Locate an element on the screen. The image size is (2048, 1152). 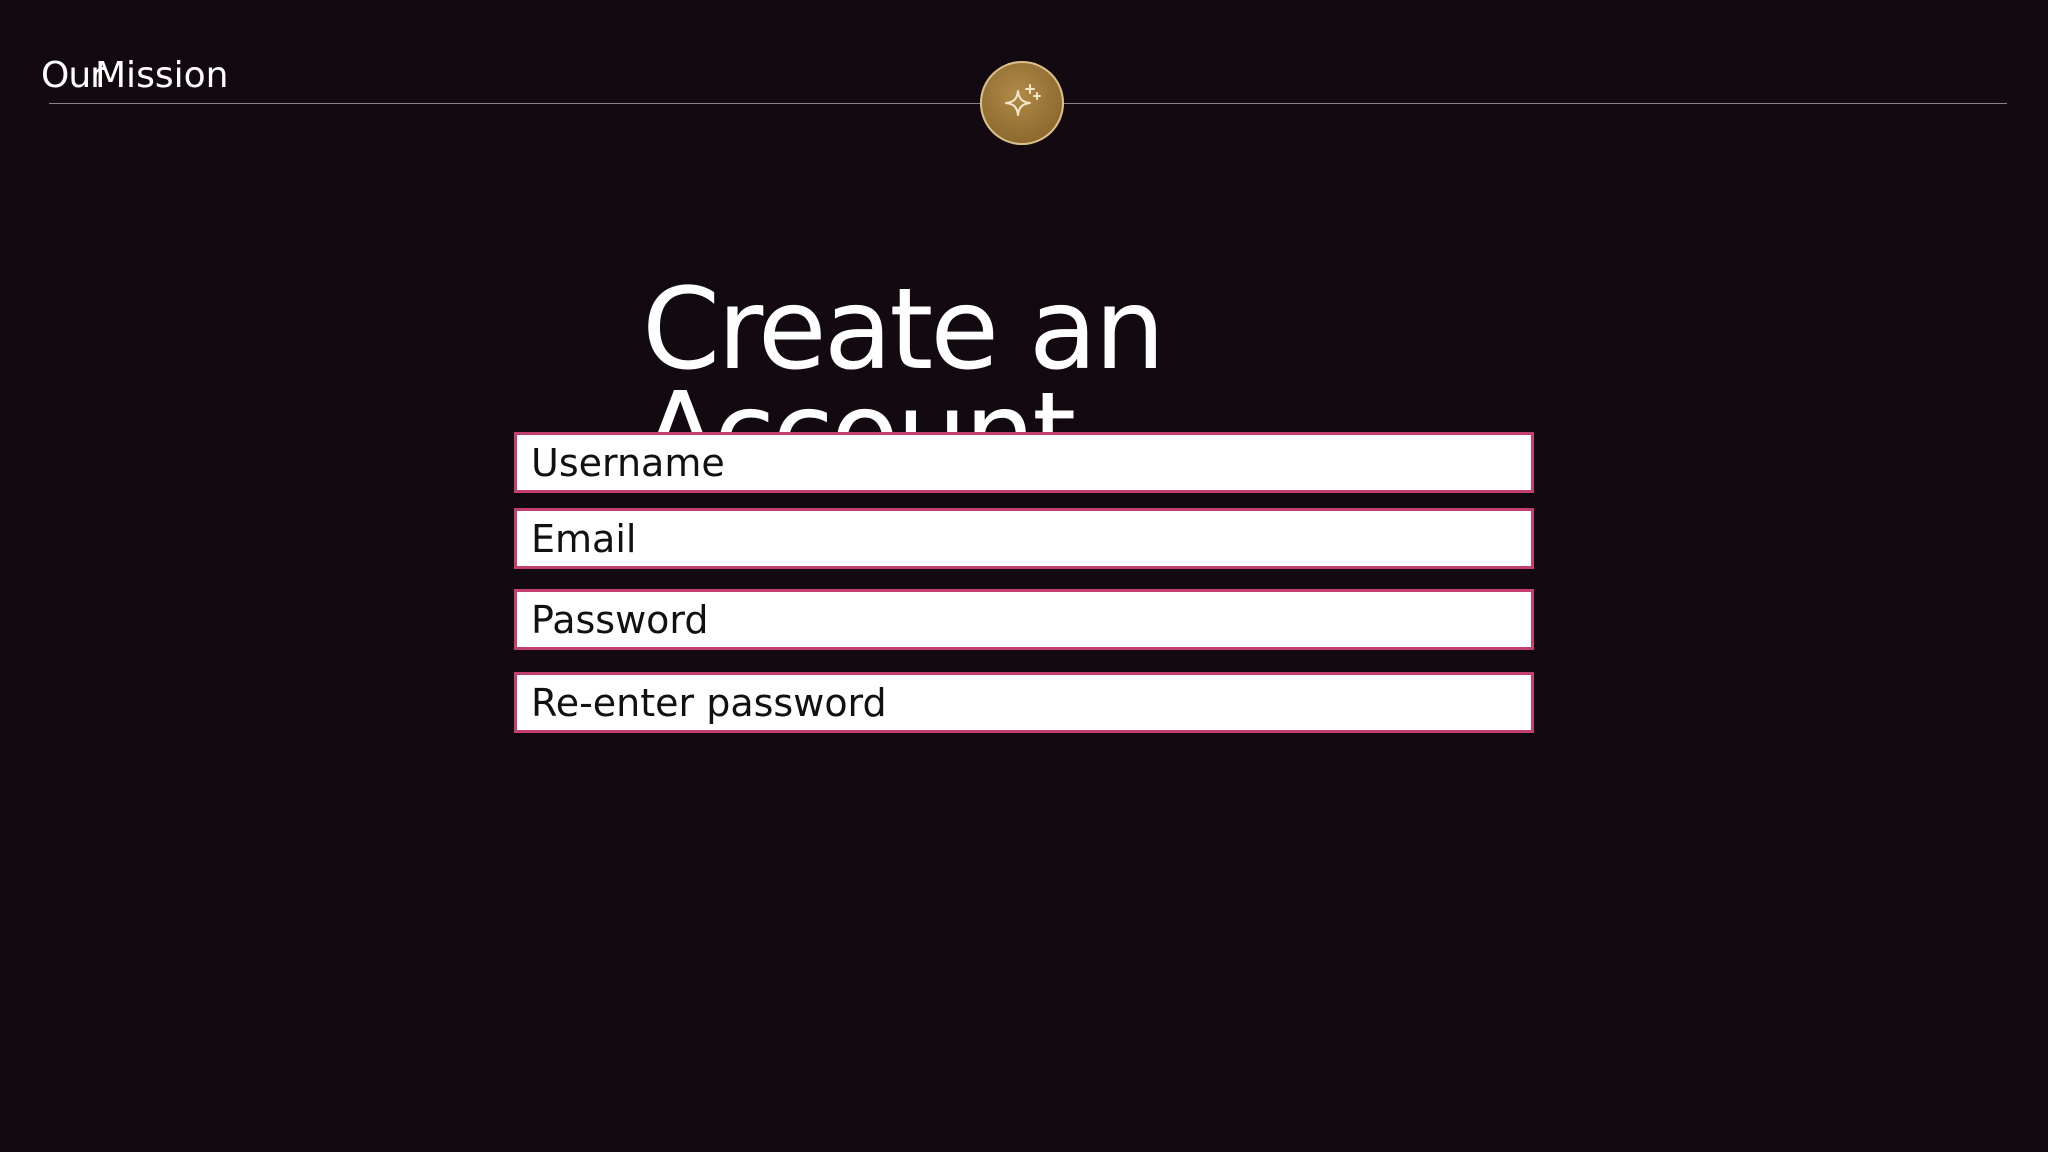
page-title: Create an Account is located at coordinates (903, 358).